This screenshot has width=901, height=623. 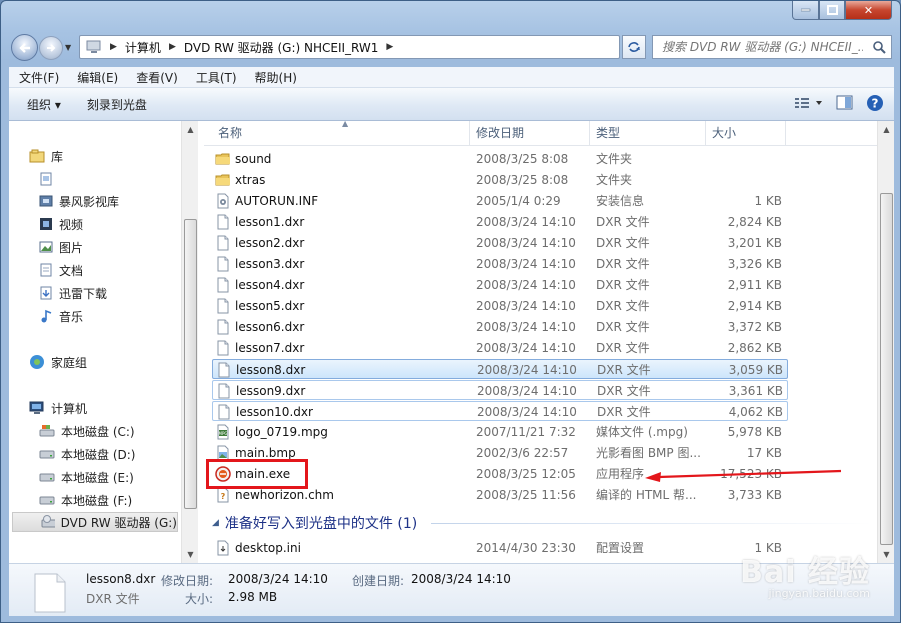 I want to click on file-name-cell: lesson1.dxr, so click(x=341, y=222).